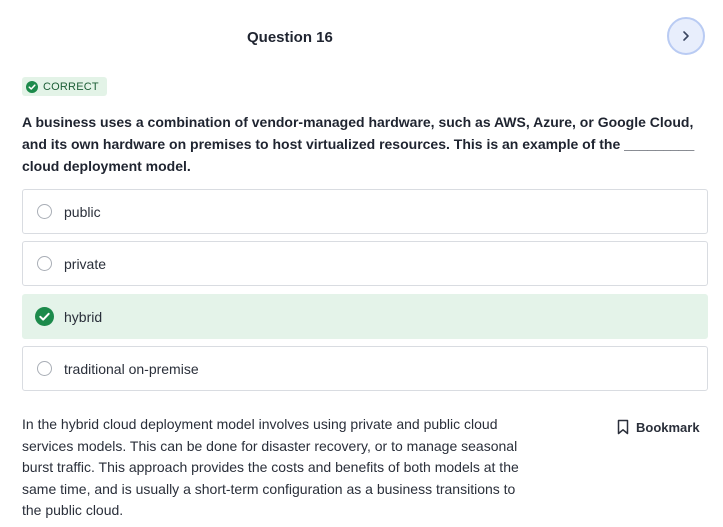 The height and width of the screenshot is (527, 723). I want to click on result-badge: CORRECT, so click(64, 86).